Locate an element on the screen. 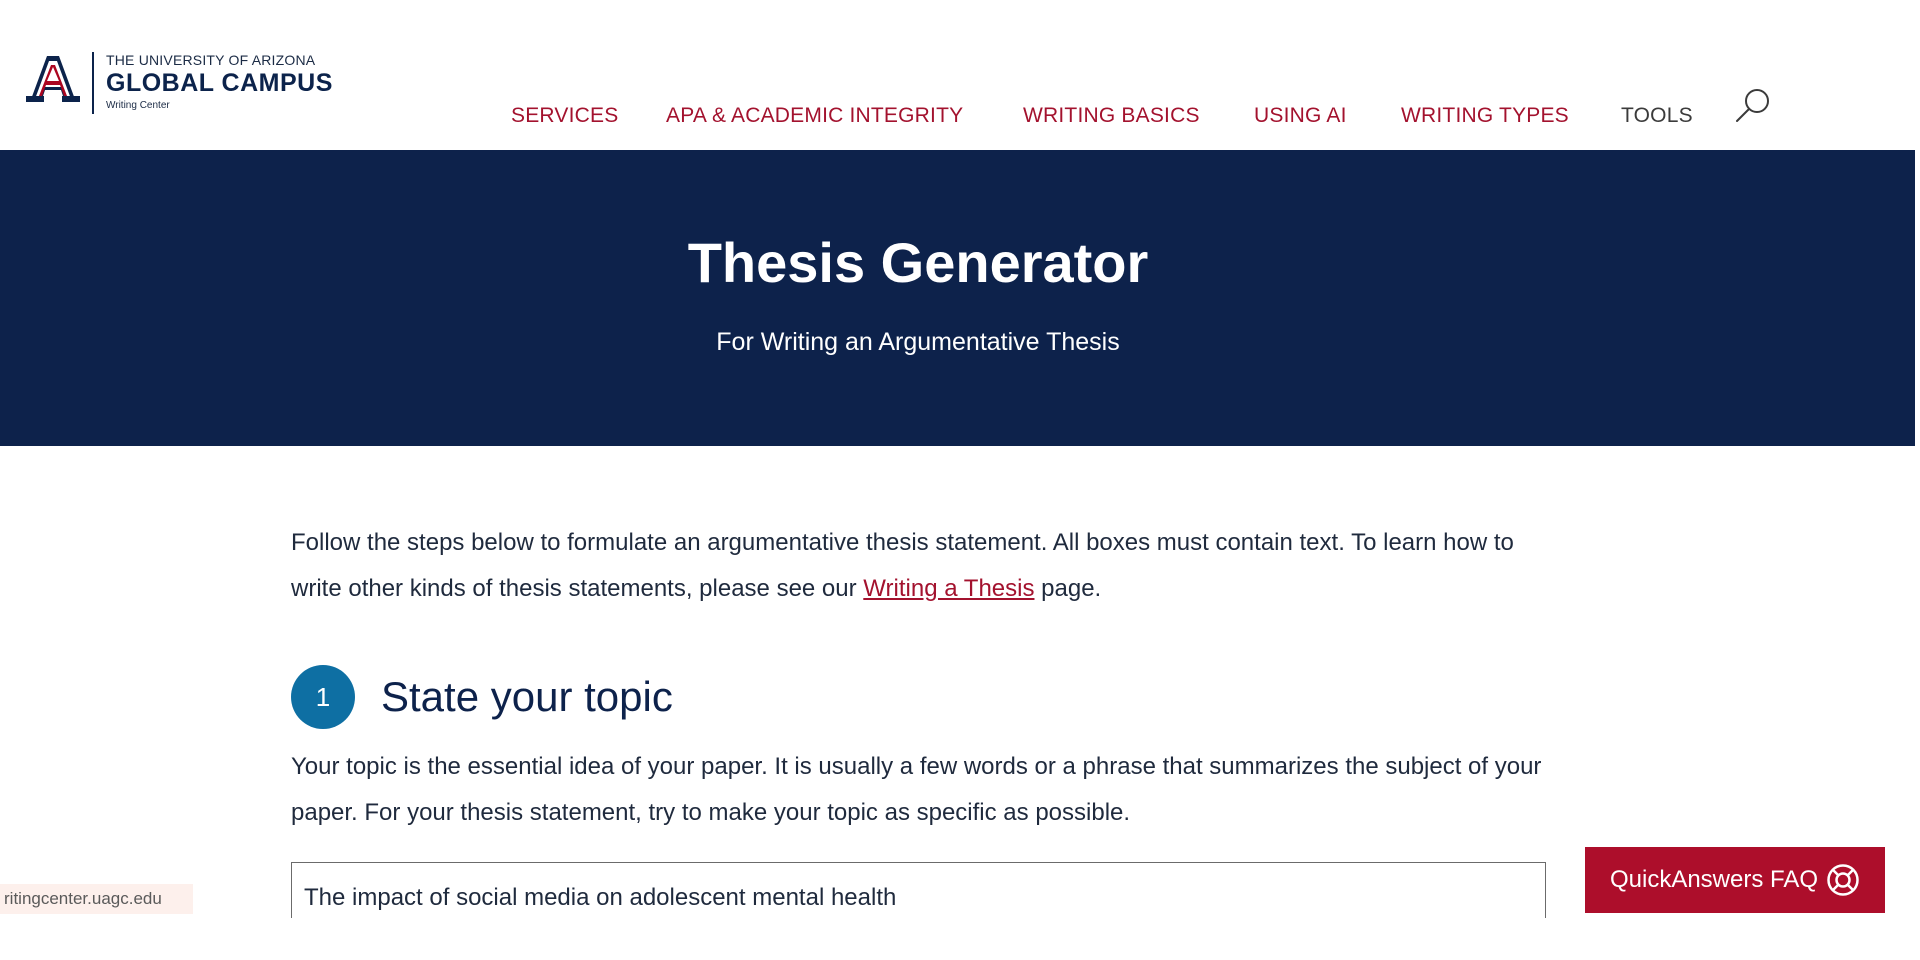 Image resolution: width=1920 pixels, height=960 pixels. status-bar-url: ritingcenter.uagc.edu is located at coordinates (96, 899).